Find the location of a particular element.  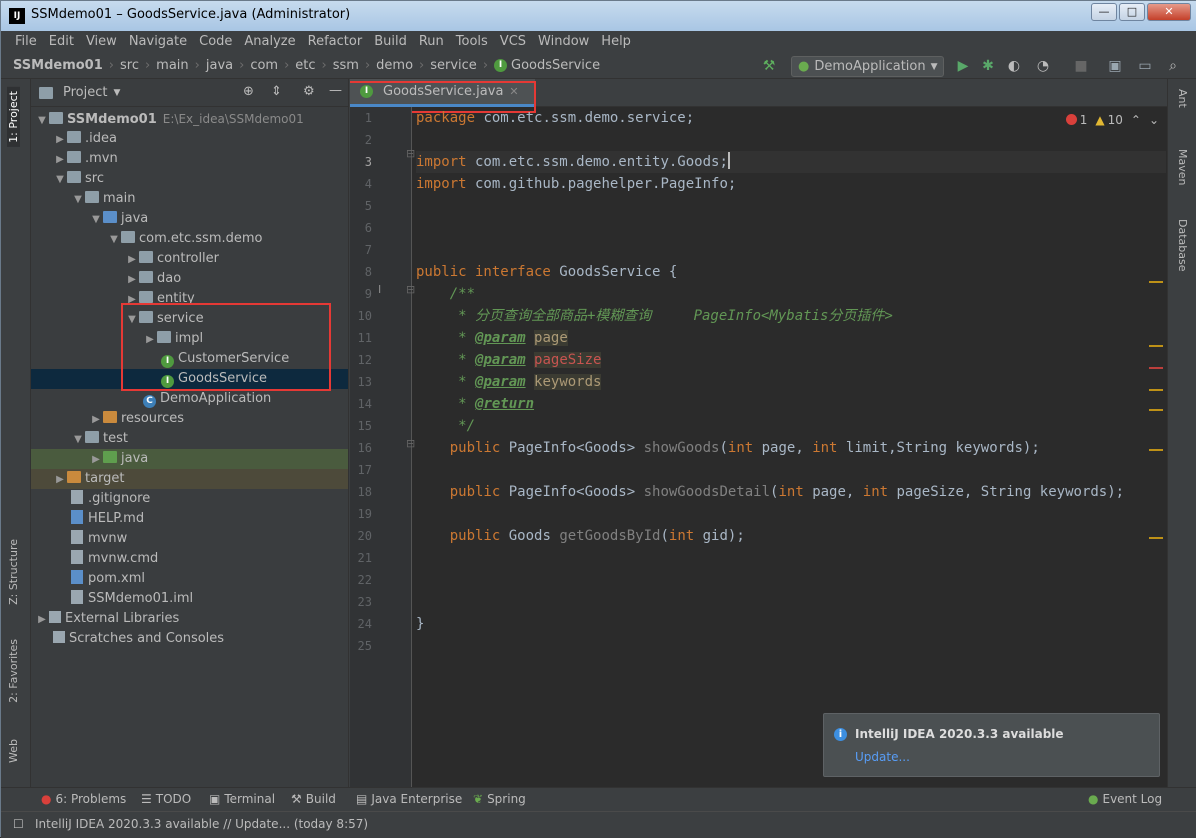

tab-build: ⚒ Build is located at coordinates (313, 799).